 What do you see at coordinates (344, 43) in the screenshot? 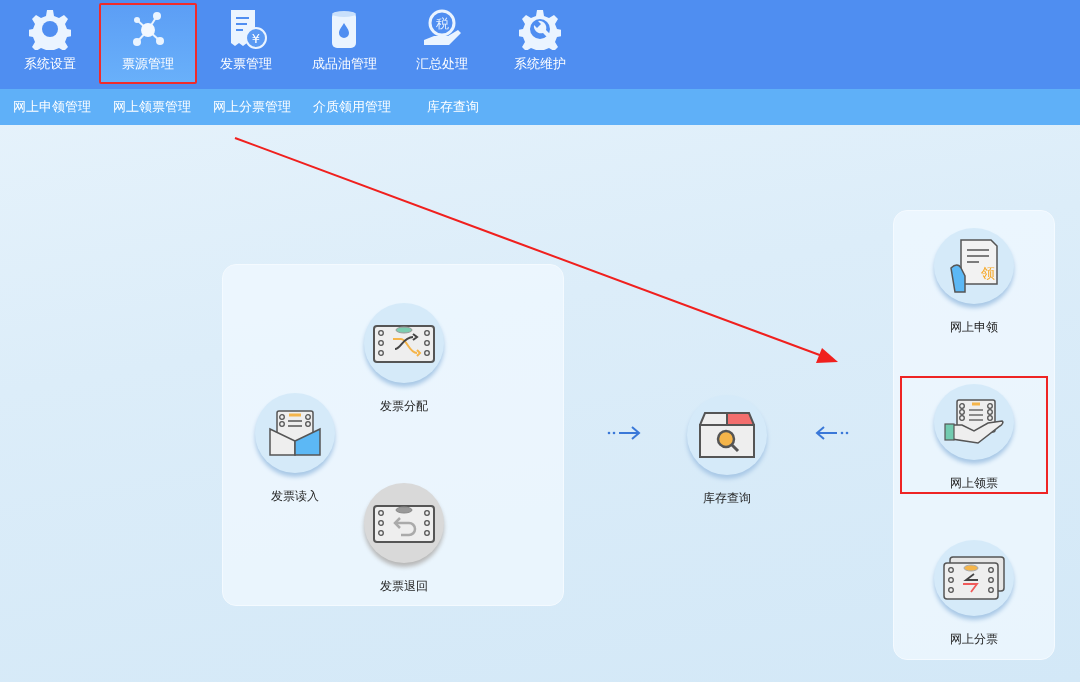
I see `nav-tab: 成品油管理` at bounding box center [344, 43].